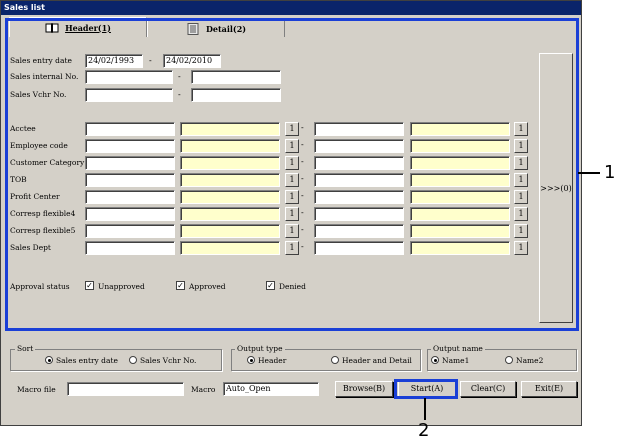  I want to click on browse-button: Browse(B), so click(364, 389).